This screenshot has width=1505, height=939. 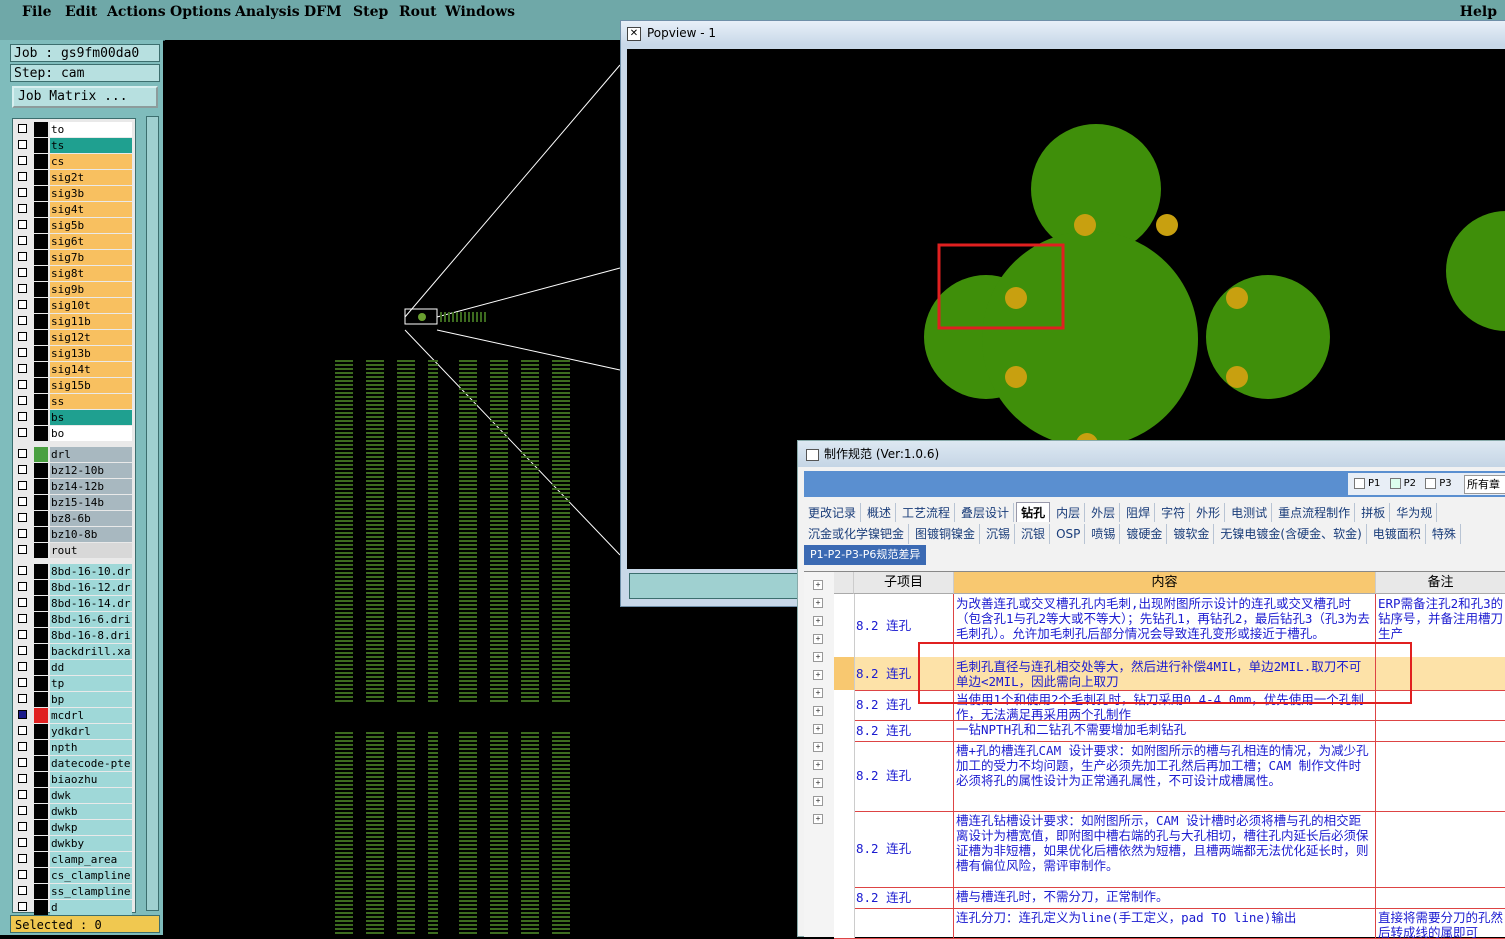 What do you see at coordinates (370, 12) in the screenshot?
I see `menu-step: Step` at bounding box center [370, 12].